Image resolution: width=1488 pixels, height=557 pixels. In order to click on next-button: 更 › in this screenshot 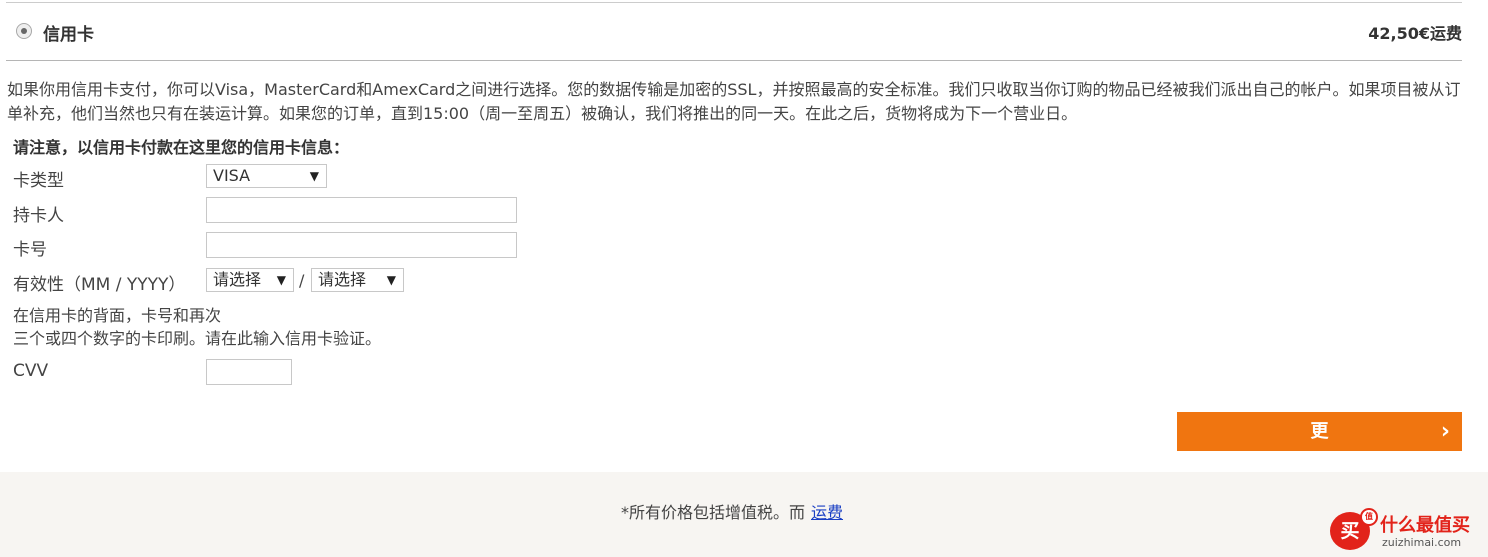, I will do `click(1319, 431)`.